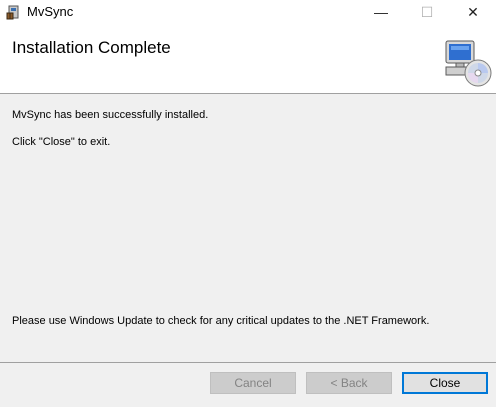 The image size is (497, 407). I want to click on installer-icon, so click(14, 12).